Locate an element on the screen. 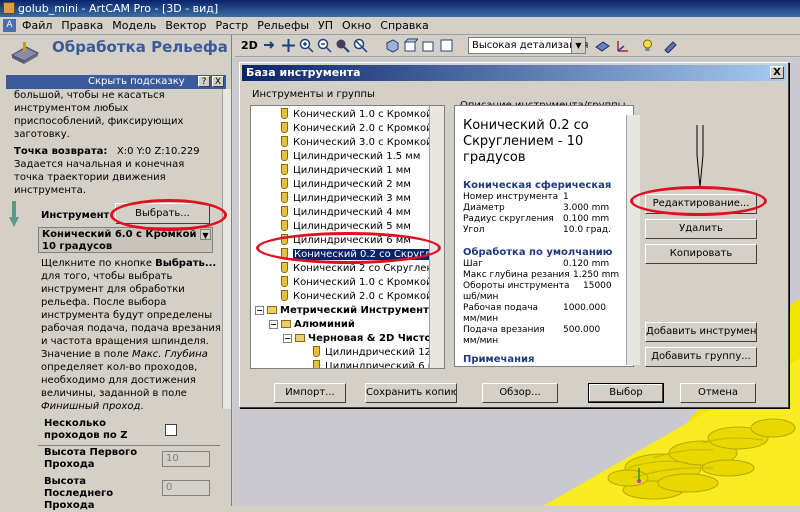 This screenshot has height=512, width=800. tree-group-aluminium: − Алюминий is located at coordinates (312, 324).